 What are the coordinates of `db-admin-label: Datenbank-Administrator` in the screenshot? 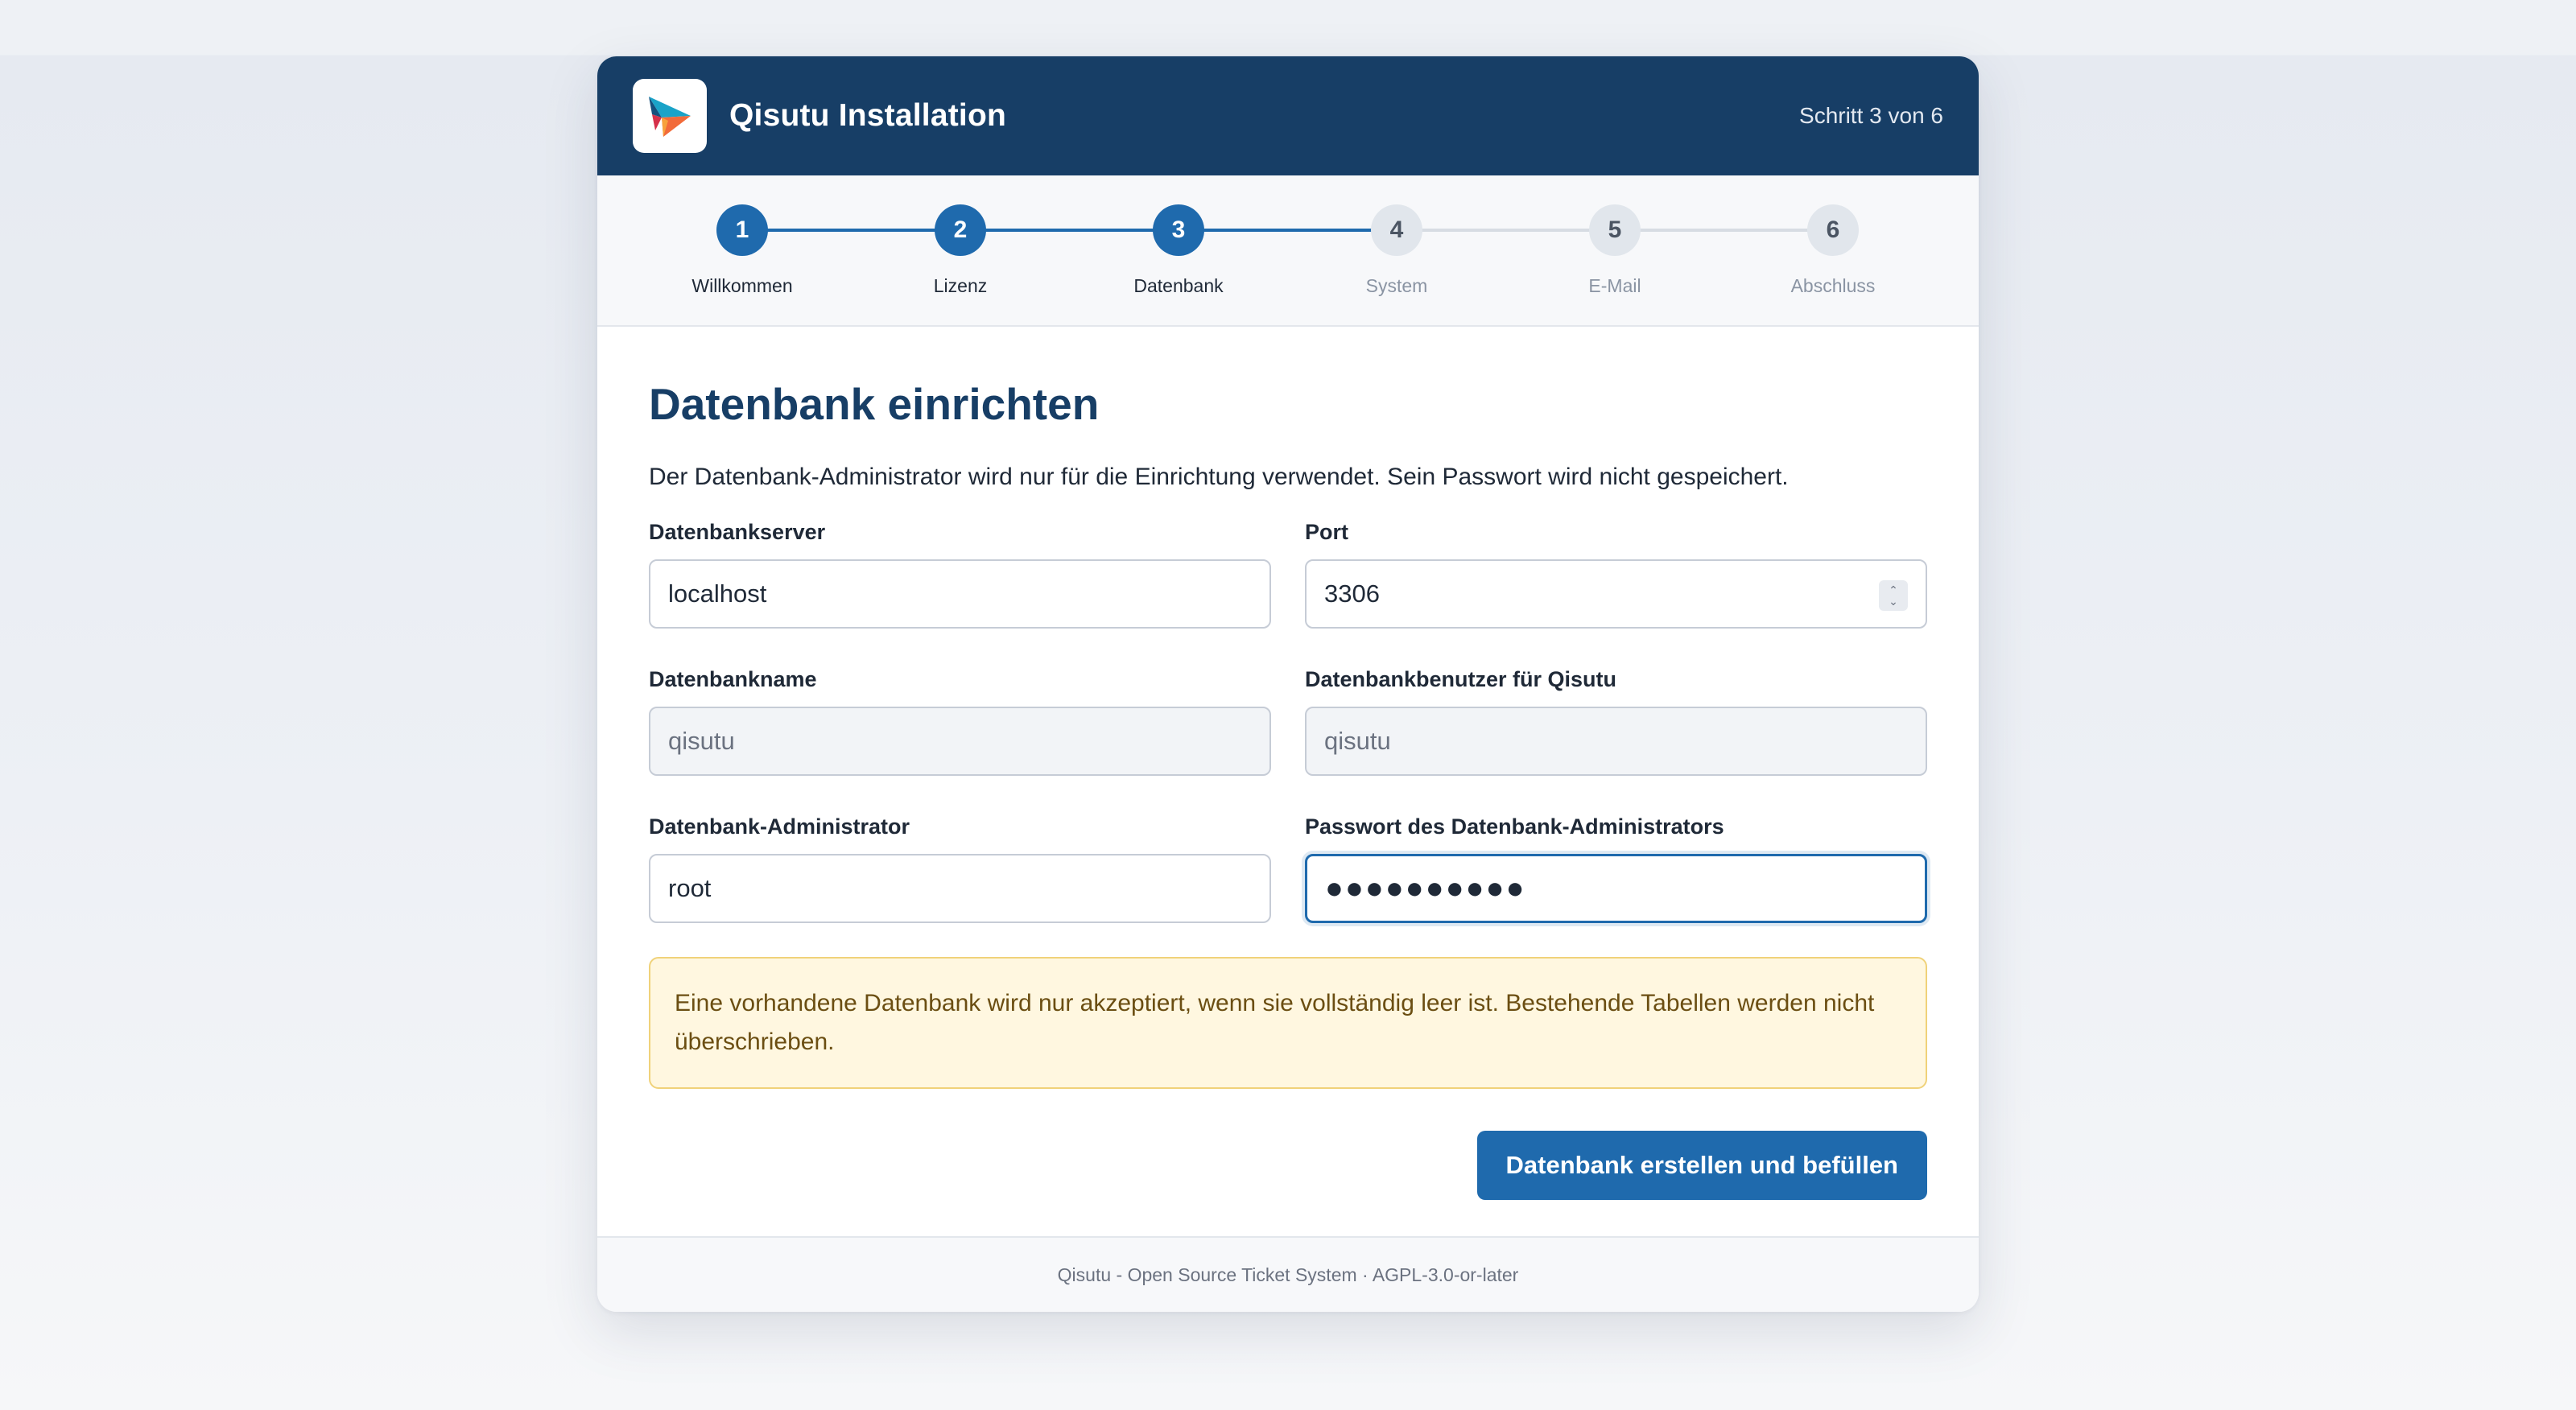 It's located at (779, 826).